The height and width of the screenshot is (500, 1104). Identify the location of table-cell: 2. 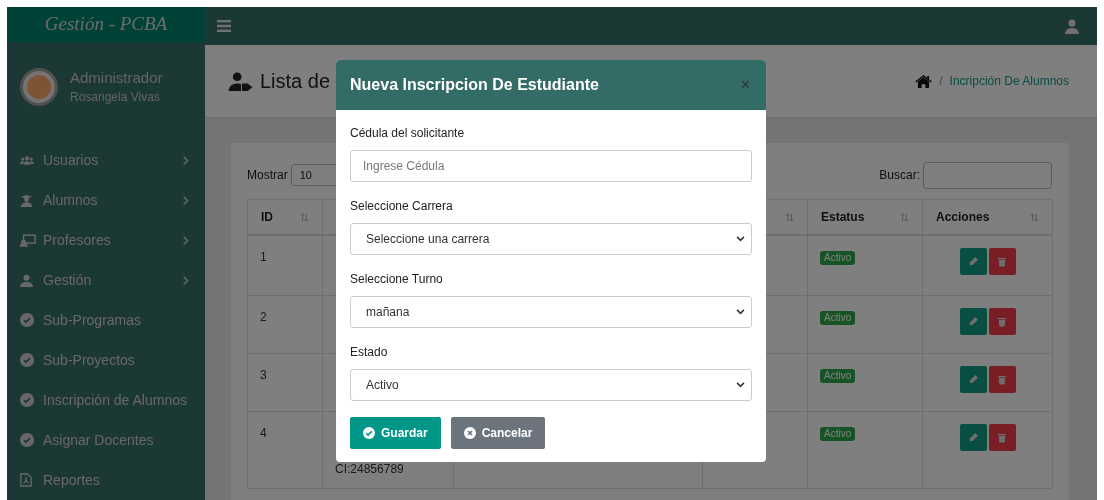
(263, 317).